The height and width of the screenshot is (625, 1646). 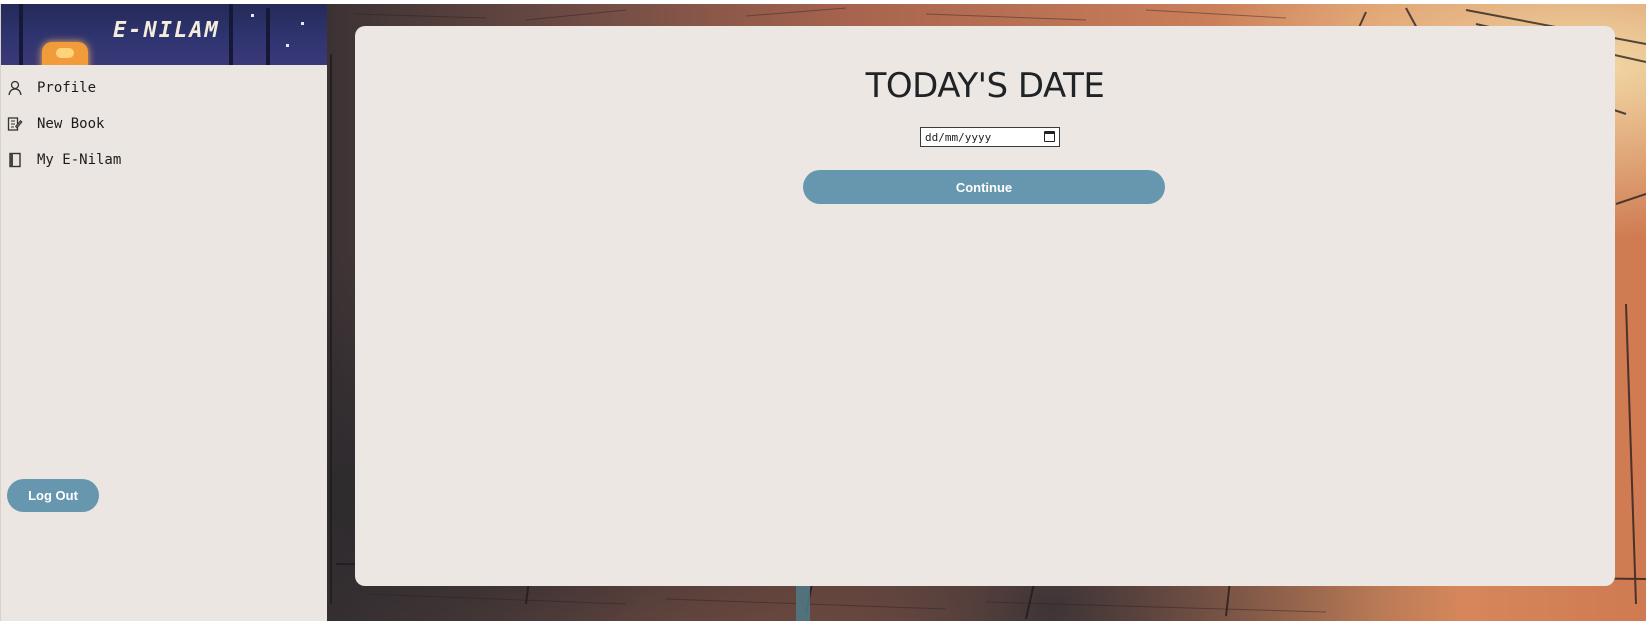 I want to click on app-banner: E-NILAM, so click(x=164, y=34).